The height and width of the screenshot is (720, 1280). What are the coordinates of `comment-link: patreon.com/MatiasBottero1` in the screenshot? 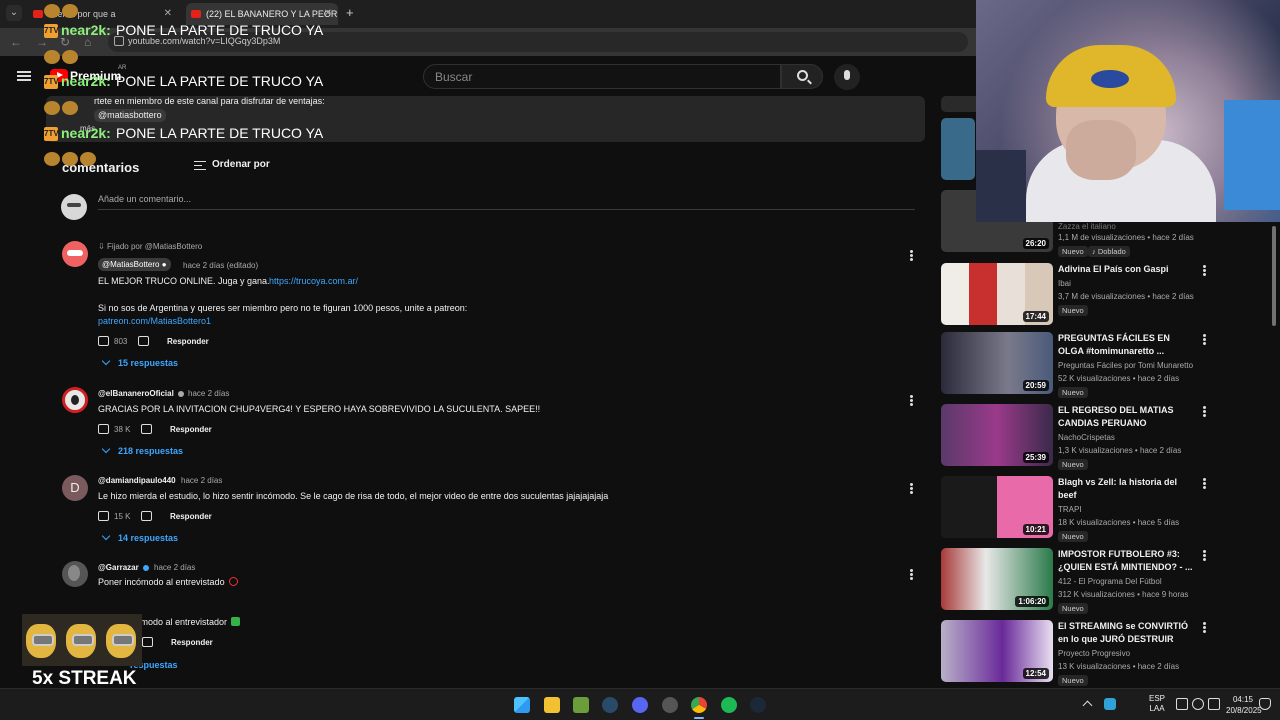 It's located at (154, 321).